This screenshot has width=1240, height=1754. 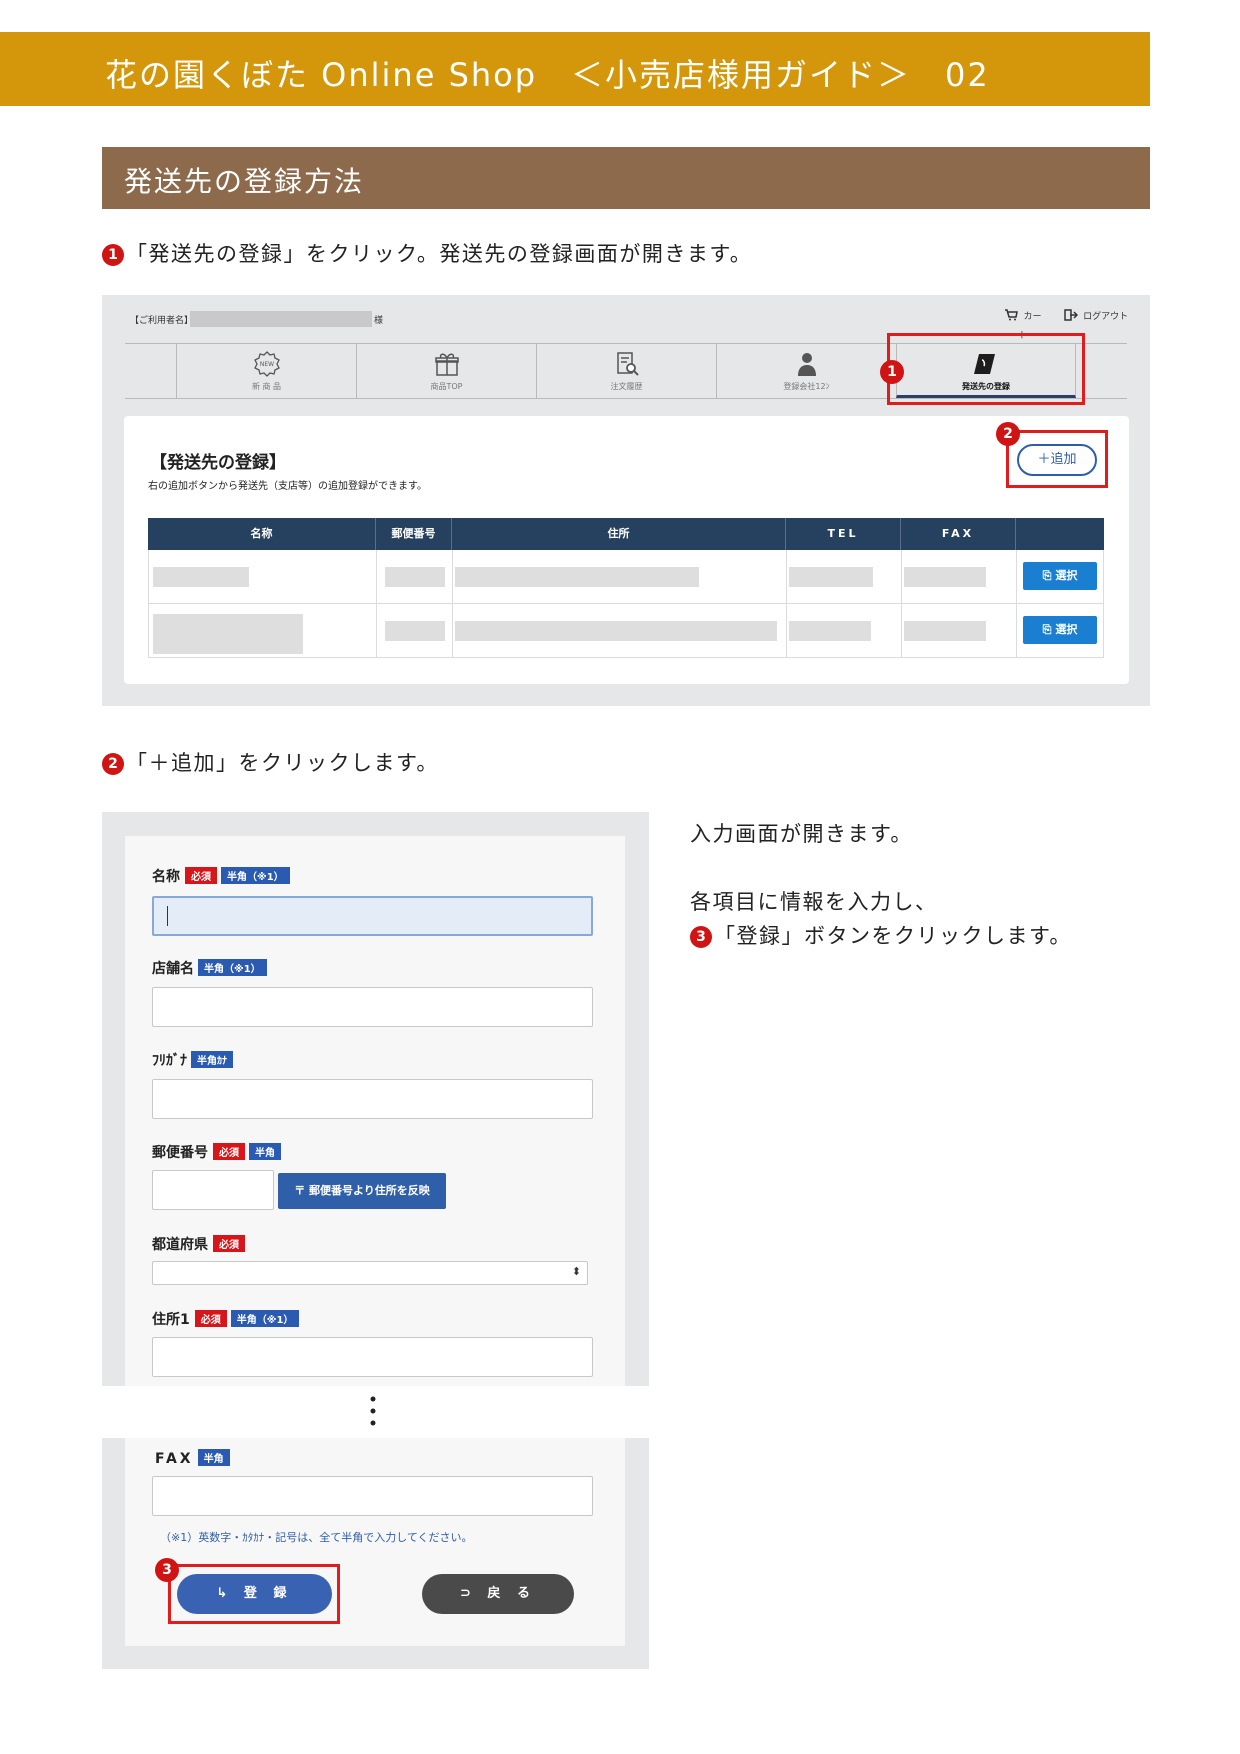 I want to click on nav-label: 商品TOP, so click(x=446, y=386).